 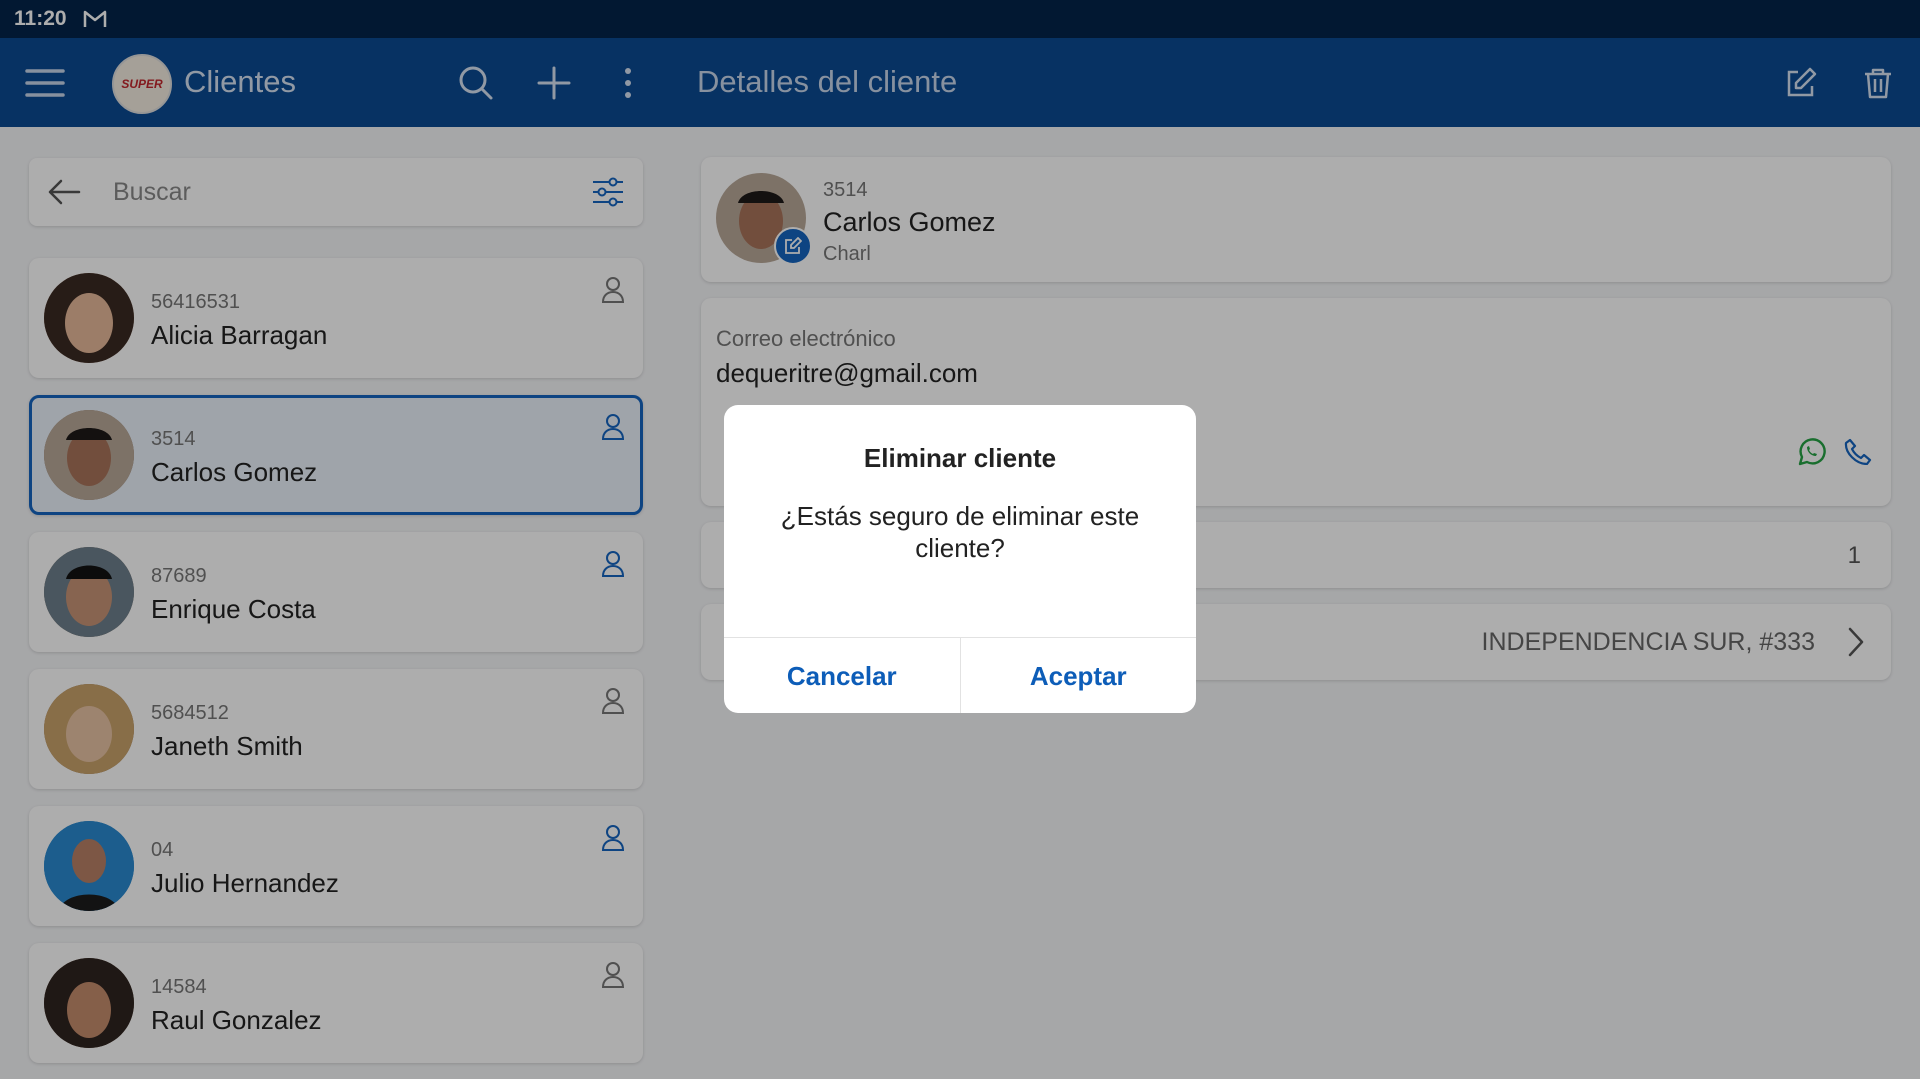 What do you see at coordinates (1079, 675) in the screenshot?
I see `accept-button: Aceptar` at bounding box center [1079, 675].